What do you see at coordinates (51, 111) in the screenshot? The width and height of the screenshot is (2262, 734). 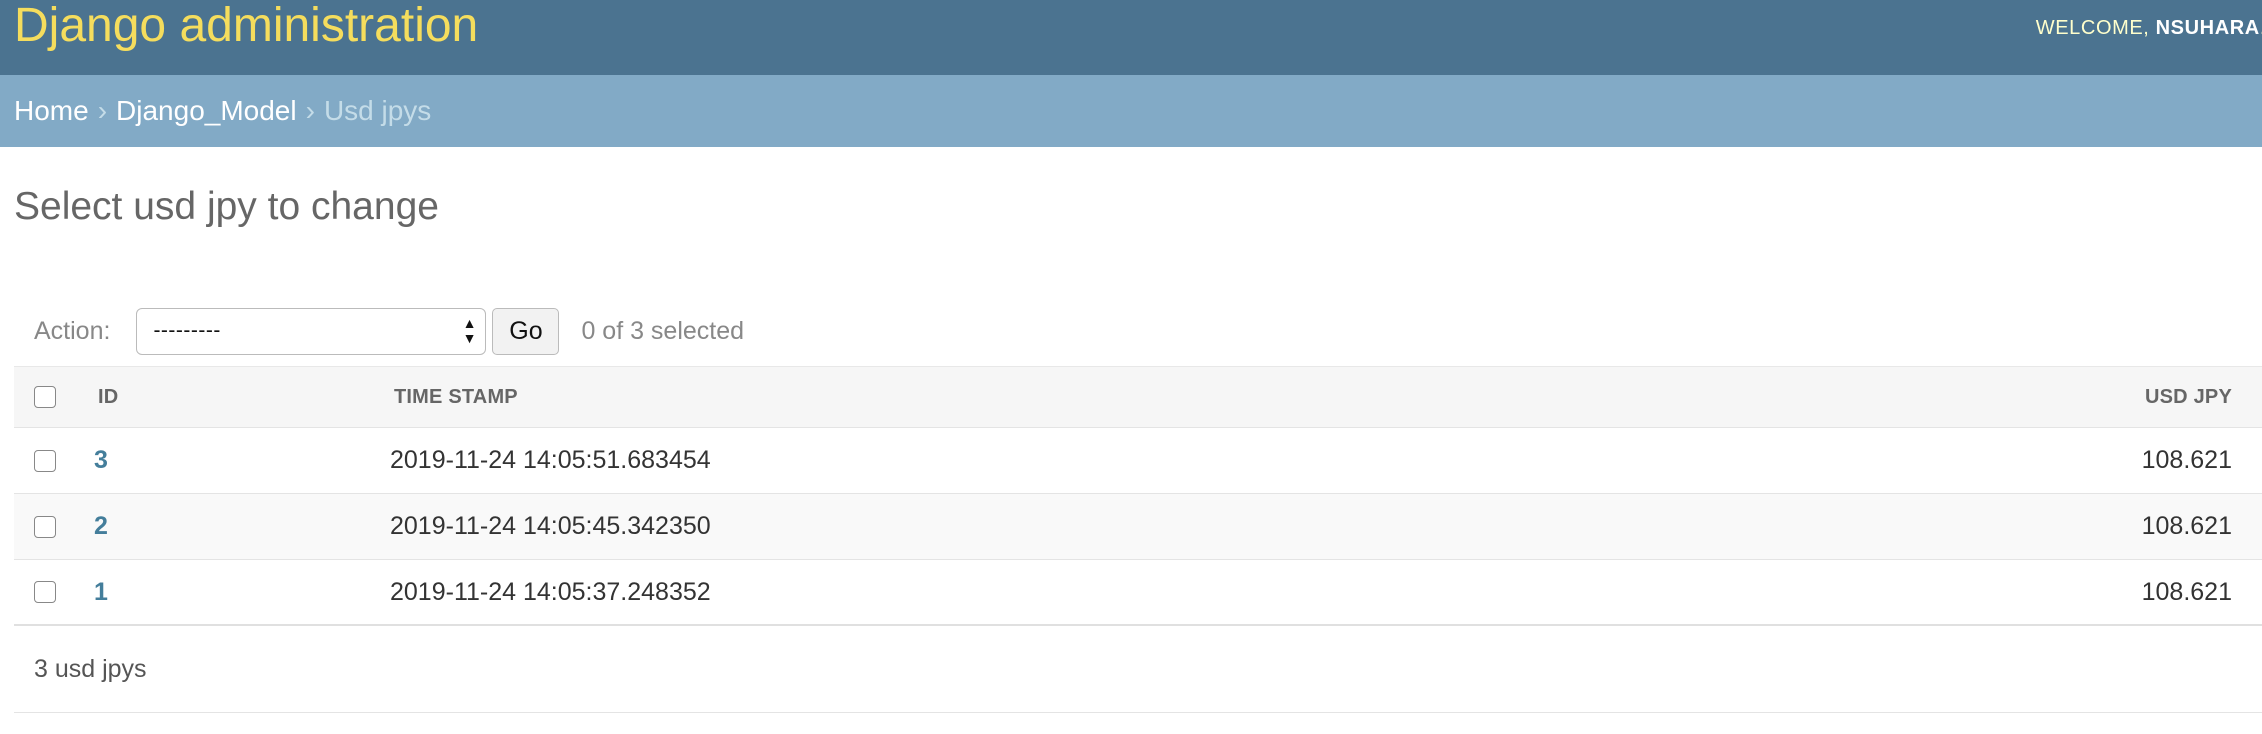 I see `breadcrumb-home-link: Home` at bounding box center [51, 111].